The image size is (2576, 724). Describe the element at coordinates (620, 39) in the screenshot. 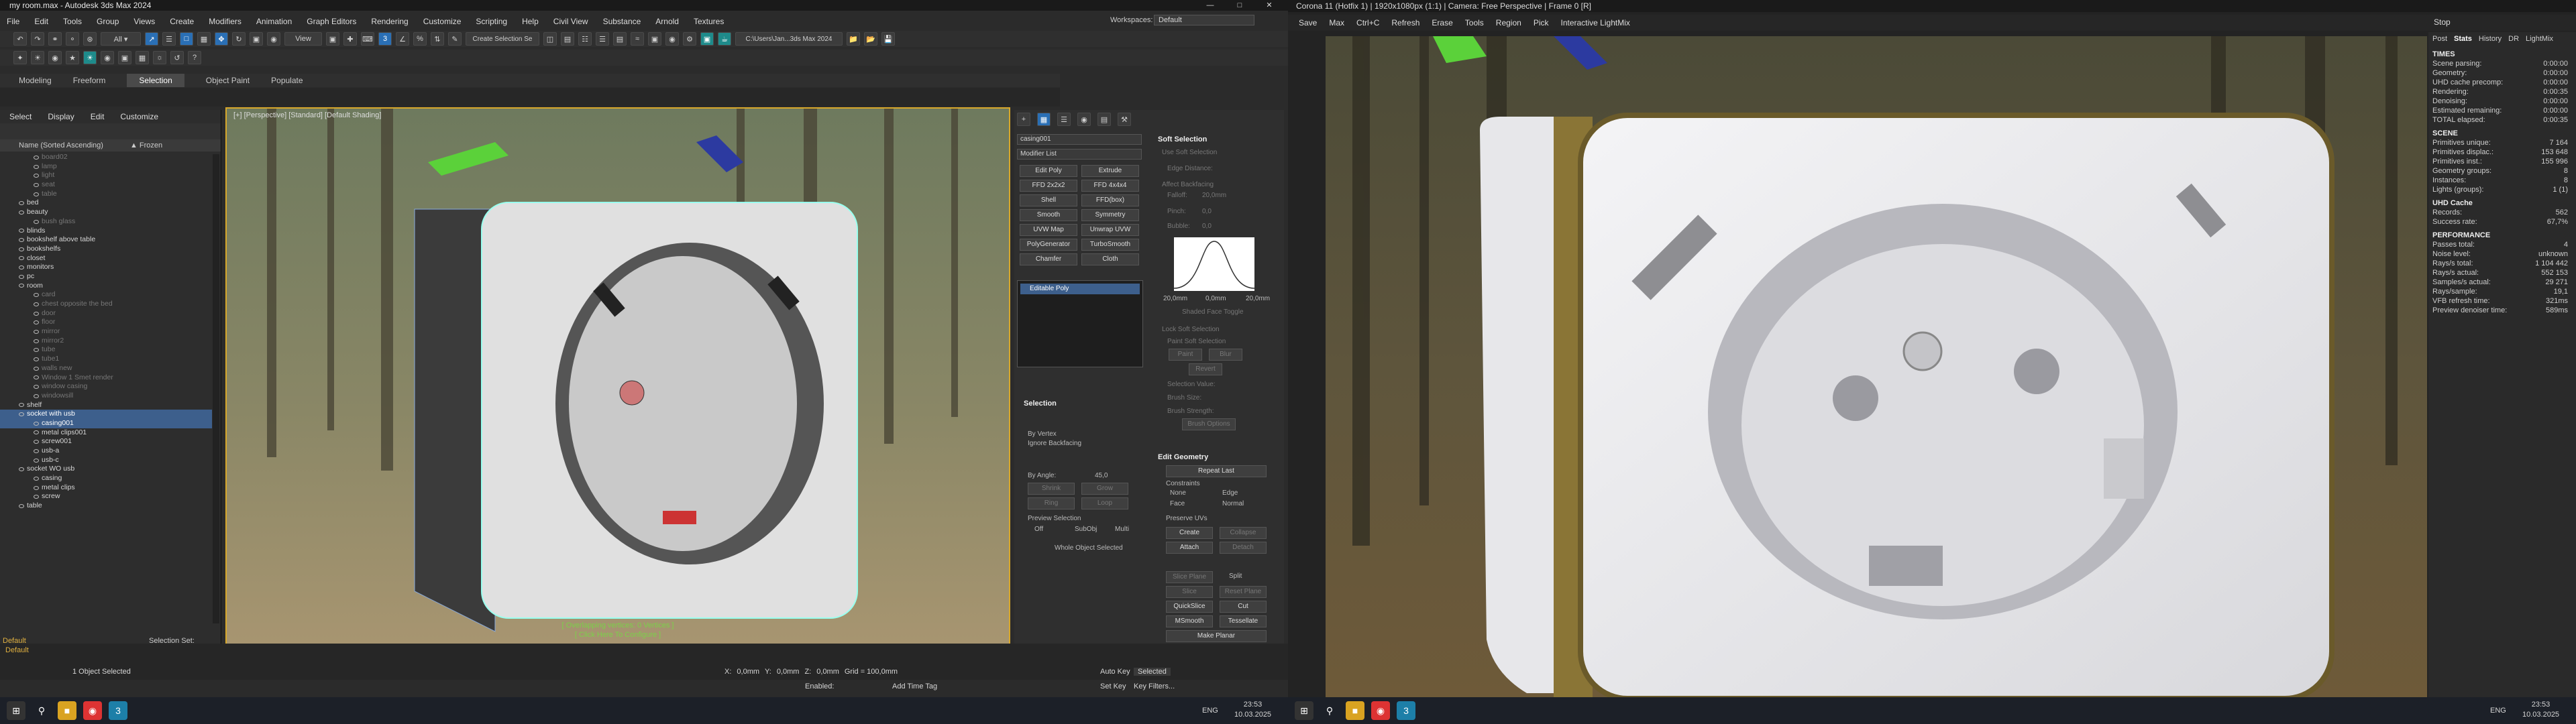

I see `ribbon-toggle-icon: ▤` at that location.